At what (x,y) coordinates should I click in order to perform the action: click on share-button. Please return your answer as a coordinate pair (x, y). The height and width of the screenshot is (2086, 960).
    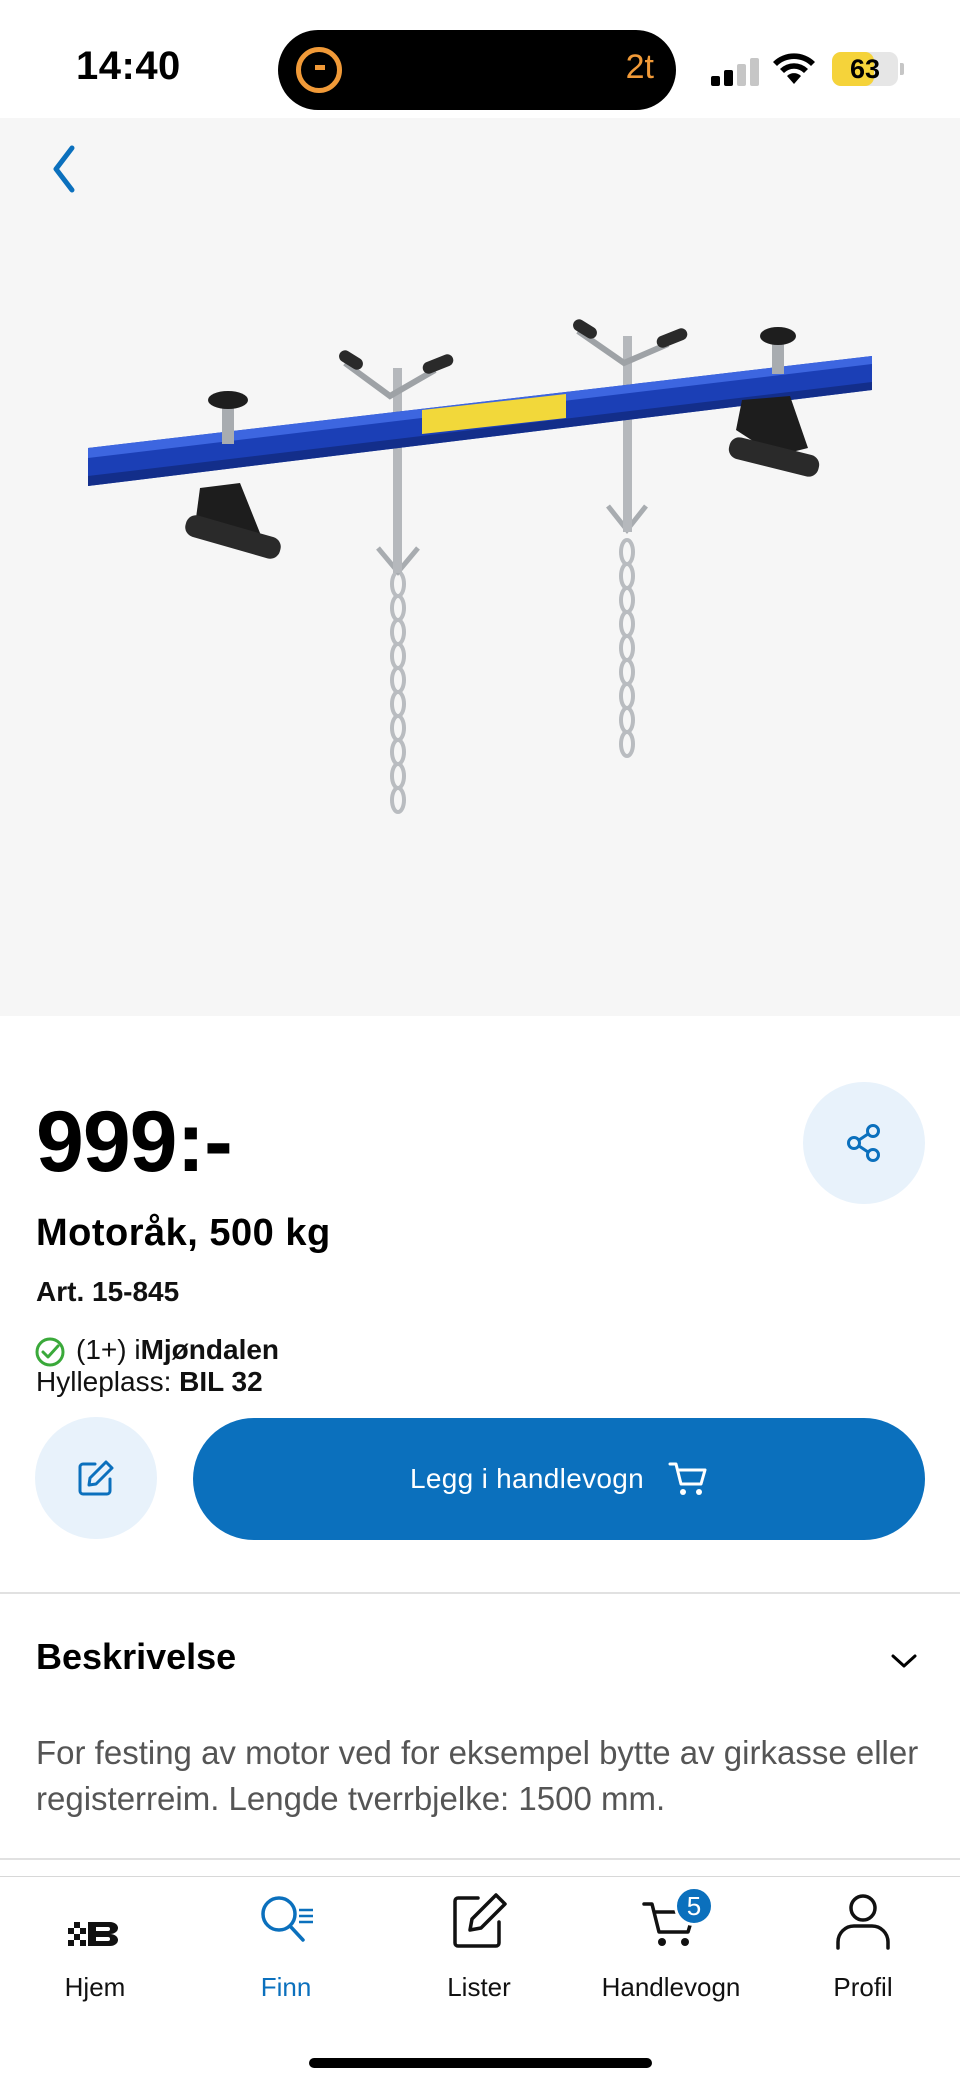
    Looking at the image, I should click on (864, 1143).